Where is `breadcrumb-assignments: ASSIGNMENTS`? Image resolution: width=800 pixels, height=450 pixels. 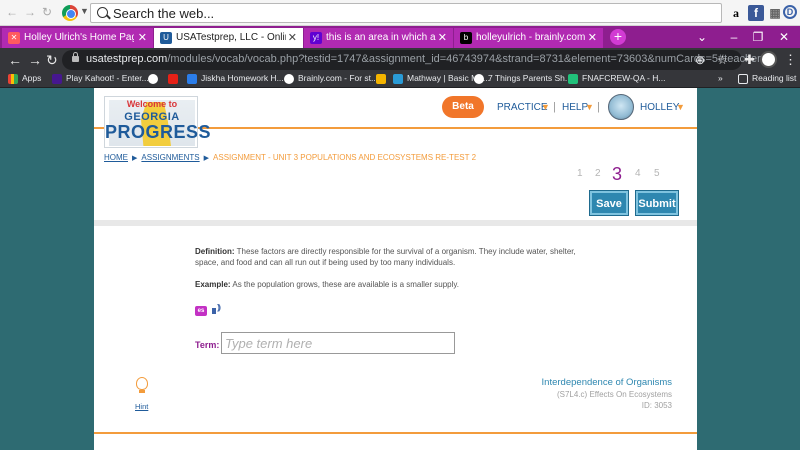
breadcrumb-assignments: ASSIGNMENTS is located at coordinates (170, 157).